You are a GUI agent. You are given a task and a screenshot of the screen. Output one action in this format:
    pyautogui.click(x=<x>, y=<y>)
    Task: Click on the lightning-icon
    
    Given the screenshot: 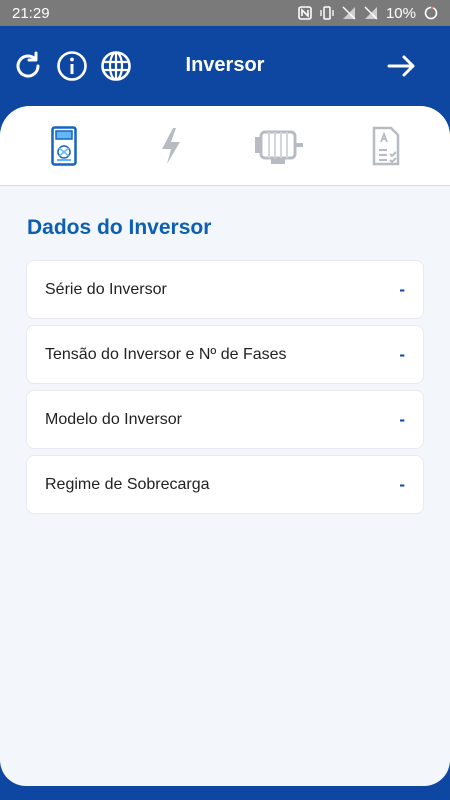 What is the action you would take?
    pyautogui.click(x=171, y=146)
    